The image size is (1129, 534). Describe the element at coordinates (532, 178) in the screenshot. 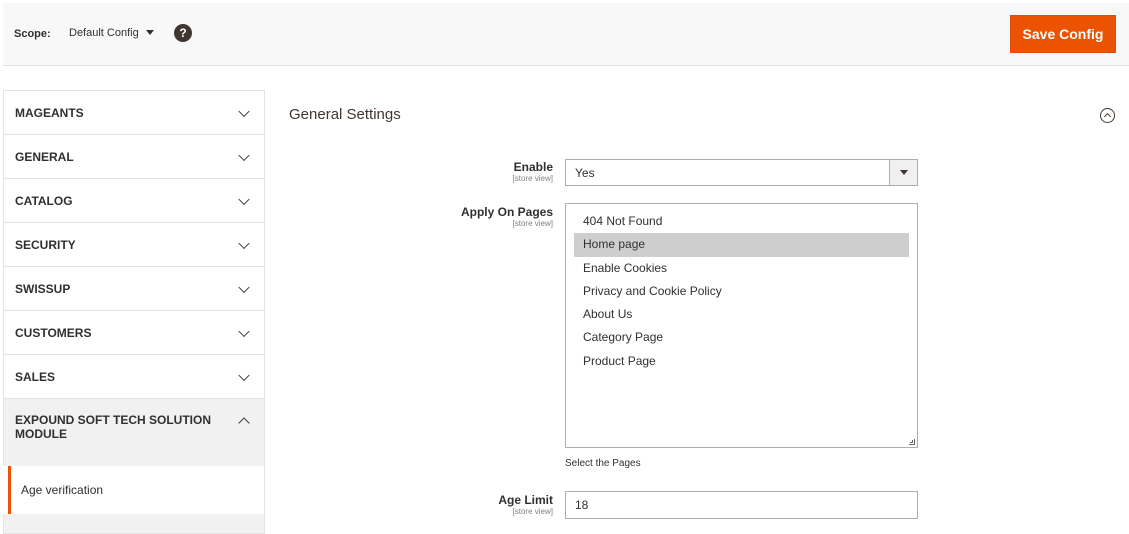

I see `enable-scope: [store view]` at that location.